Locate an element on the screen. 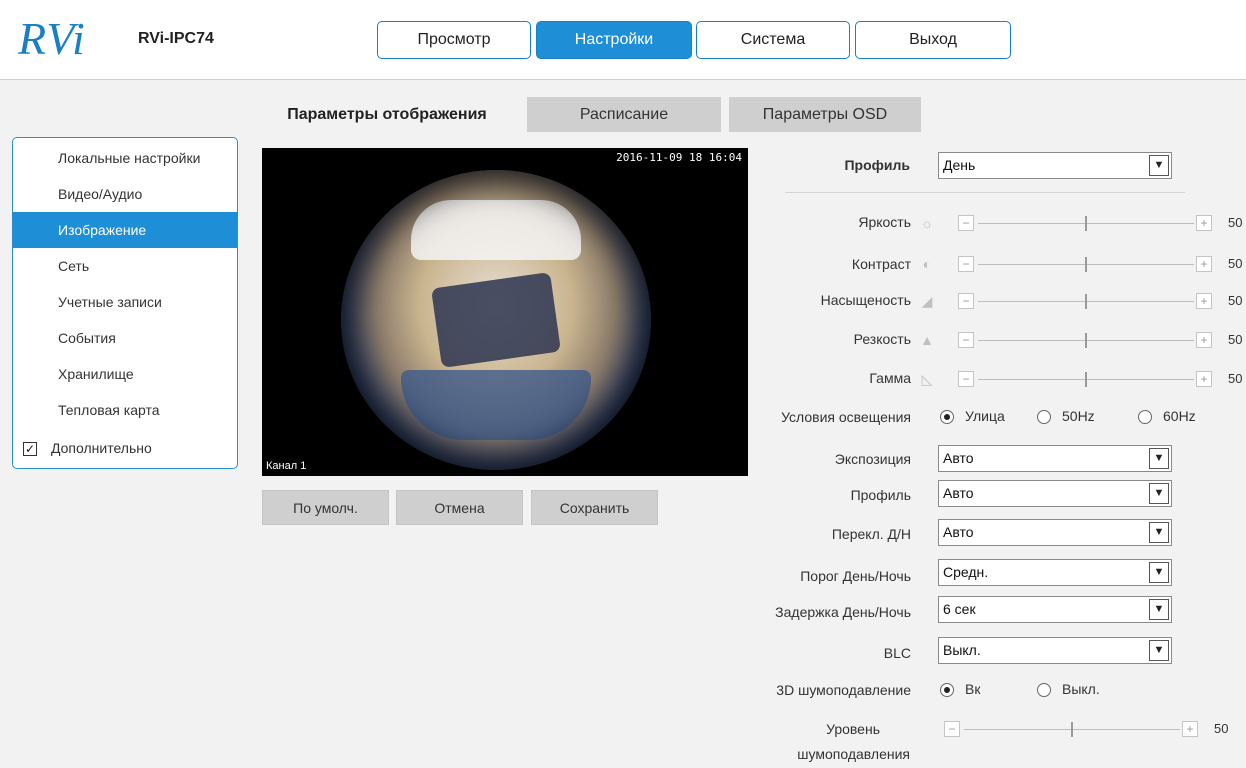 The width and height of the screenshot is (1246, 768). lighting-60hz-radio is located at coordinates (1145, 417).